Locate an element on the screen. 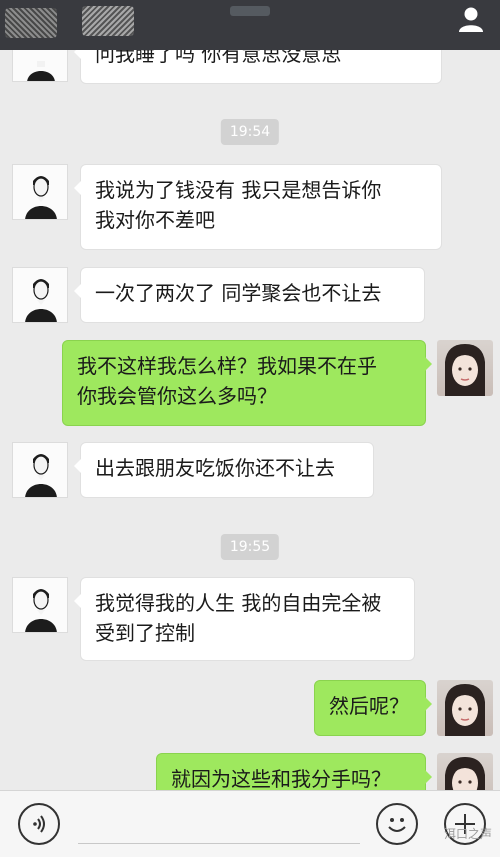  user-profile-icon is located at coordinates (471, 19).